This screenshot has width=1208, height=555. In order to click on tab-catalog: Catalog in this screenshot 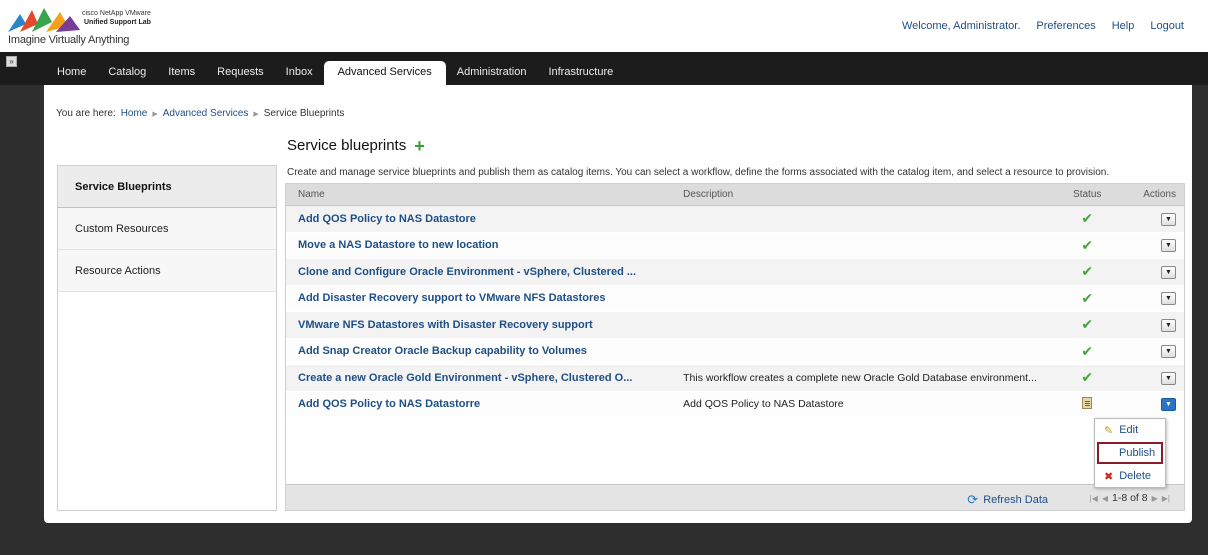, I will do `click(127, 73)`.